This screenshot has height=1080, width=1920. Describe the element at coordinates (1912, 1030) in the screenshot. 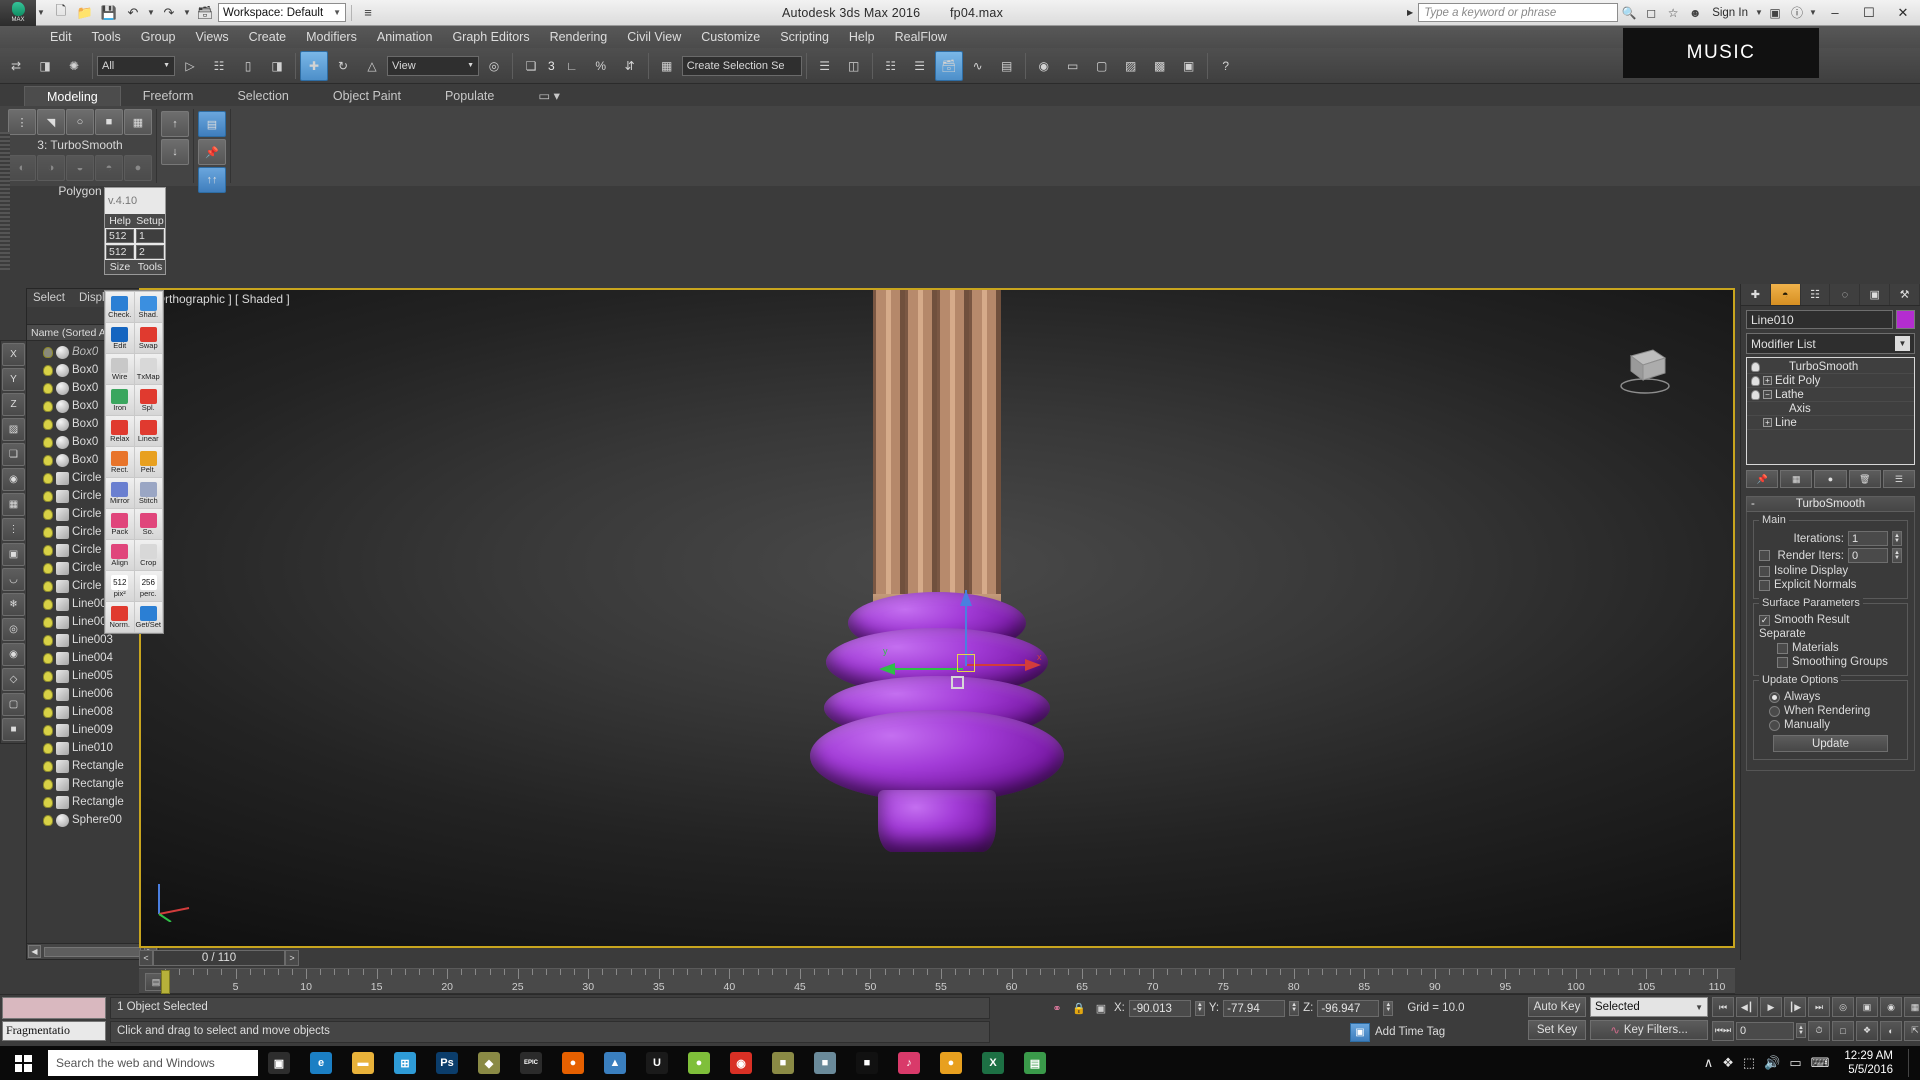

I see `min-max-toggle-icon: ⇱` at that location.